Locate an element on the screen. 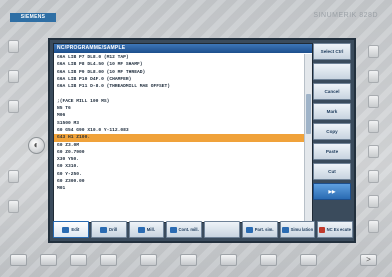 The height and width of the screenshot is (277, 392). softkey-label: Part. sim. is located at coordinates (264, 229).